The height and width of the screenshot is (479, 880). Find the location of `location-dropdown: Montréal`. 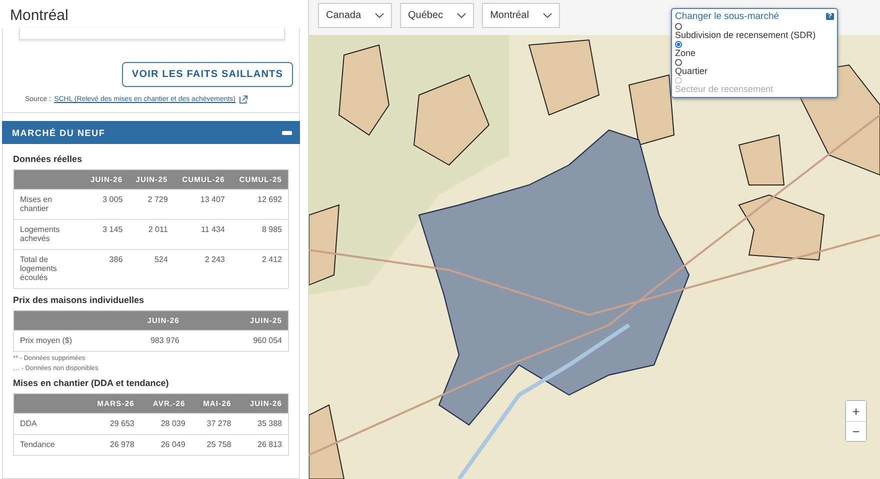

location-dropdown: Montréal is located at coordinates (521, 15).